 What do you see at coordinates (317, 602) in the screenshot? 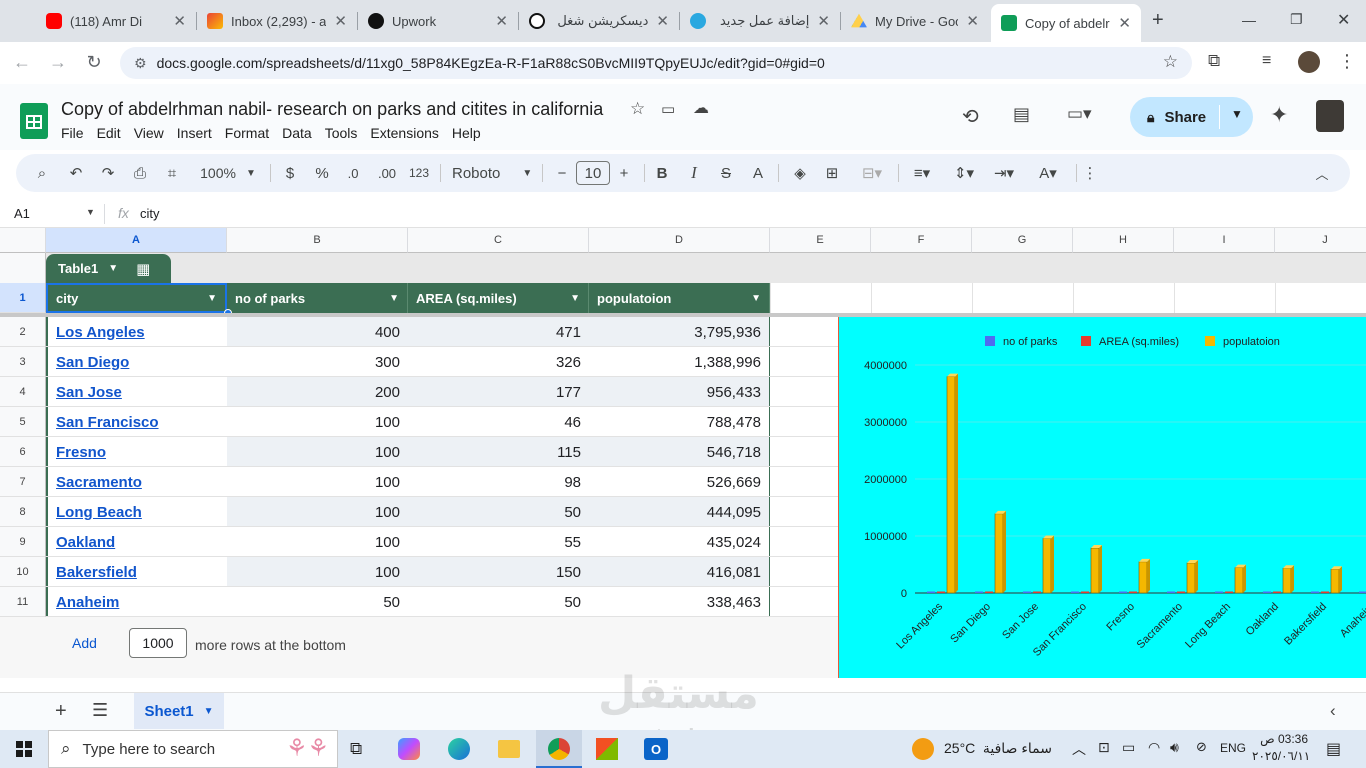
I see `table-cell-parks: 50` at bounding box center [317, 602].